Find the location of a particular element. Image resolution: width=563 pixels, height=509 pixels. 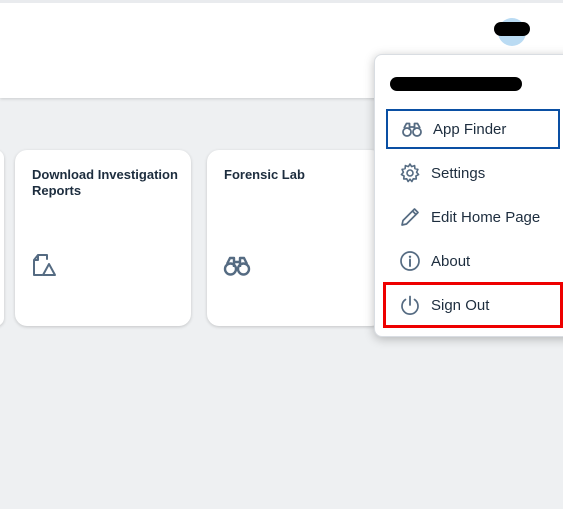

redacted-avatar-initials is located at coordinates (512, 29).